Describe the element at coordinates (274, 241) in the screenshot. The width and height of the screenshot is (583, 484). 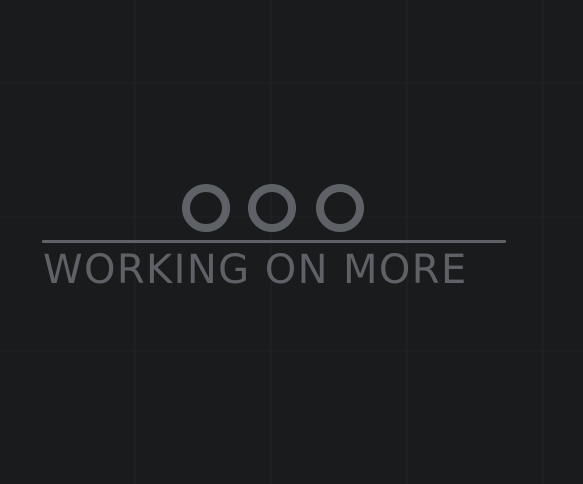
I see `divider-line` at that location.